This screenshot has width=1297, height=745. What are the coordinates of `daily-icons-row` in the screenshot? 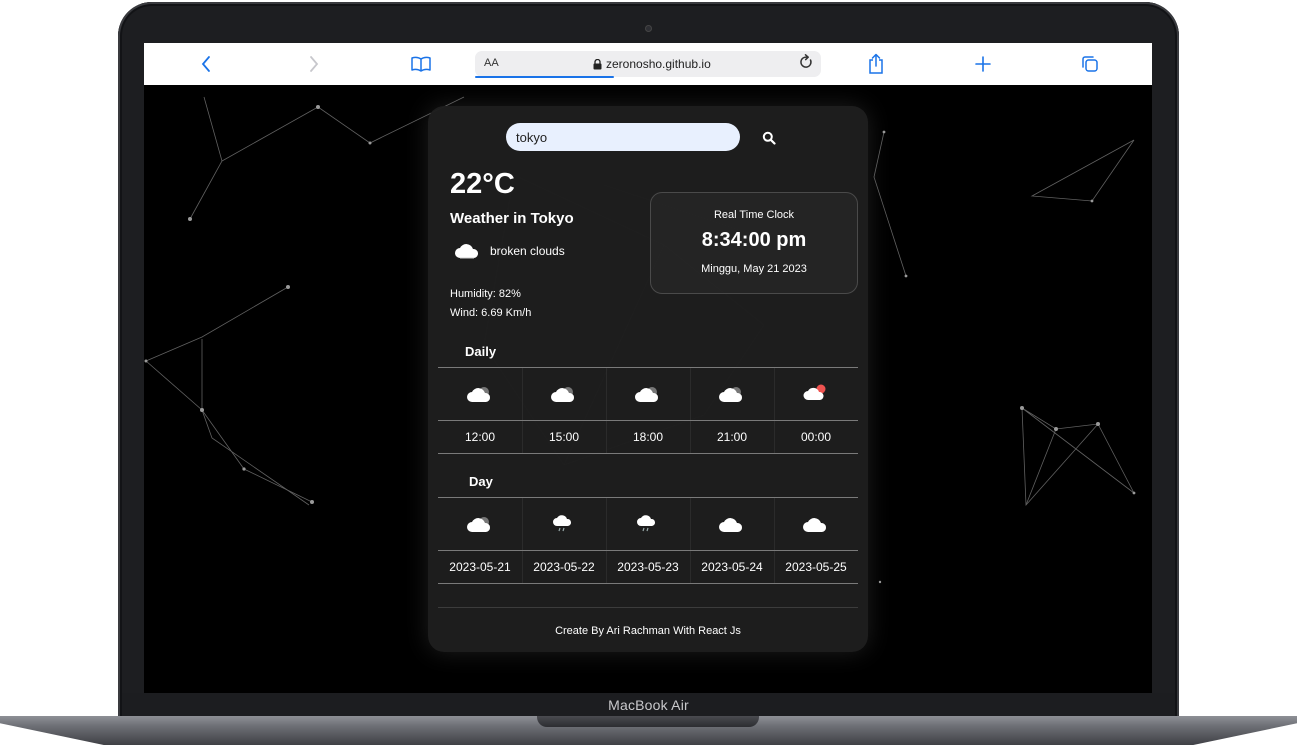 It's located at (648, 394).